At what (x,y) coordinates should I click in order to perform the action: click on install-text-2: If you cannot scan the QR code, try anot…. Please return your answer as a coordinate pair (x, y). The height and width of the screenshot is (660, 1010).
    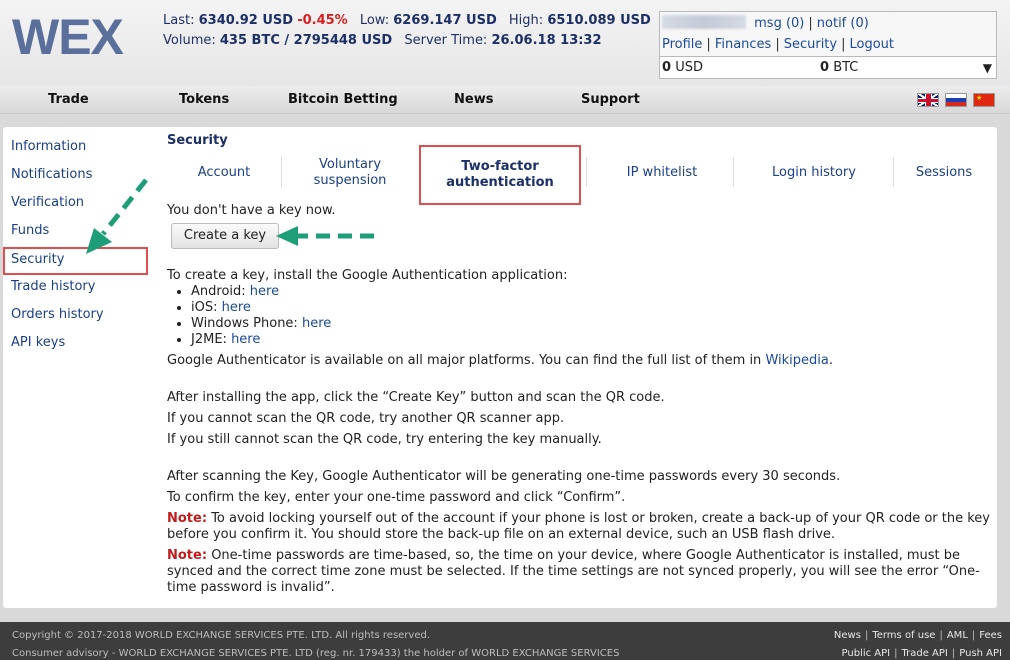
    Looking at the image, I should click on (366, 418).